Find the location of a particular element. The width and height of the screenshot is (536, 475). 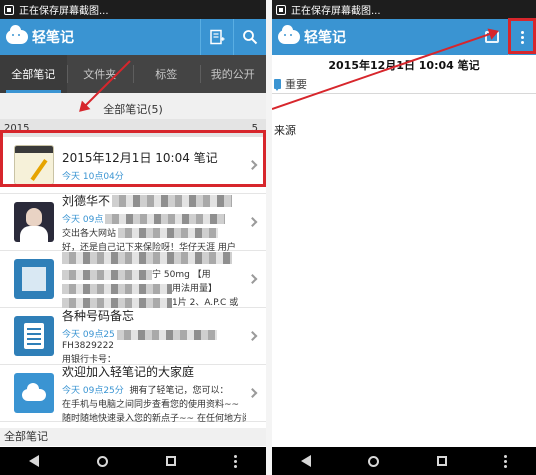

bookmark-icon is located at coordinates (277, 85).